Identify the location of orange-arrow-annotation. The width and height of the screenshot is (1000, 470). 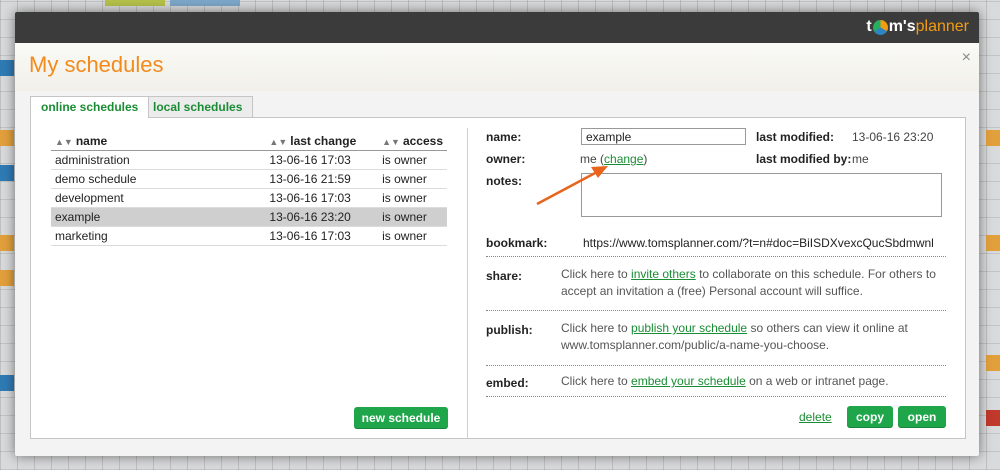
(572, 186).